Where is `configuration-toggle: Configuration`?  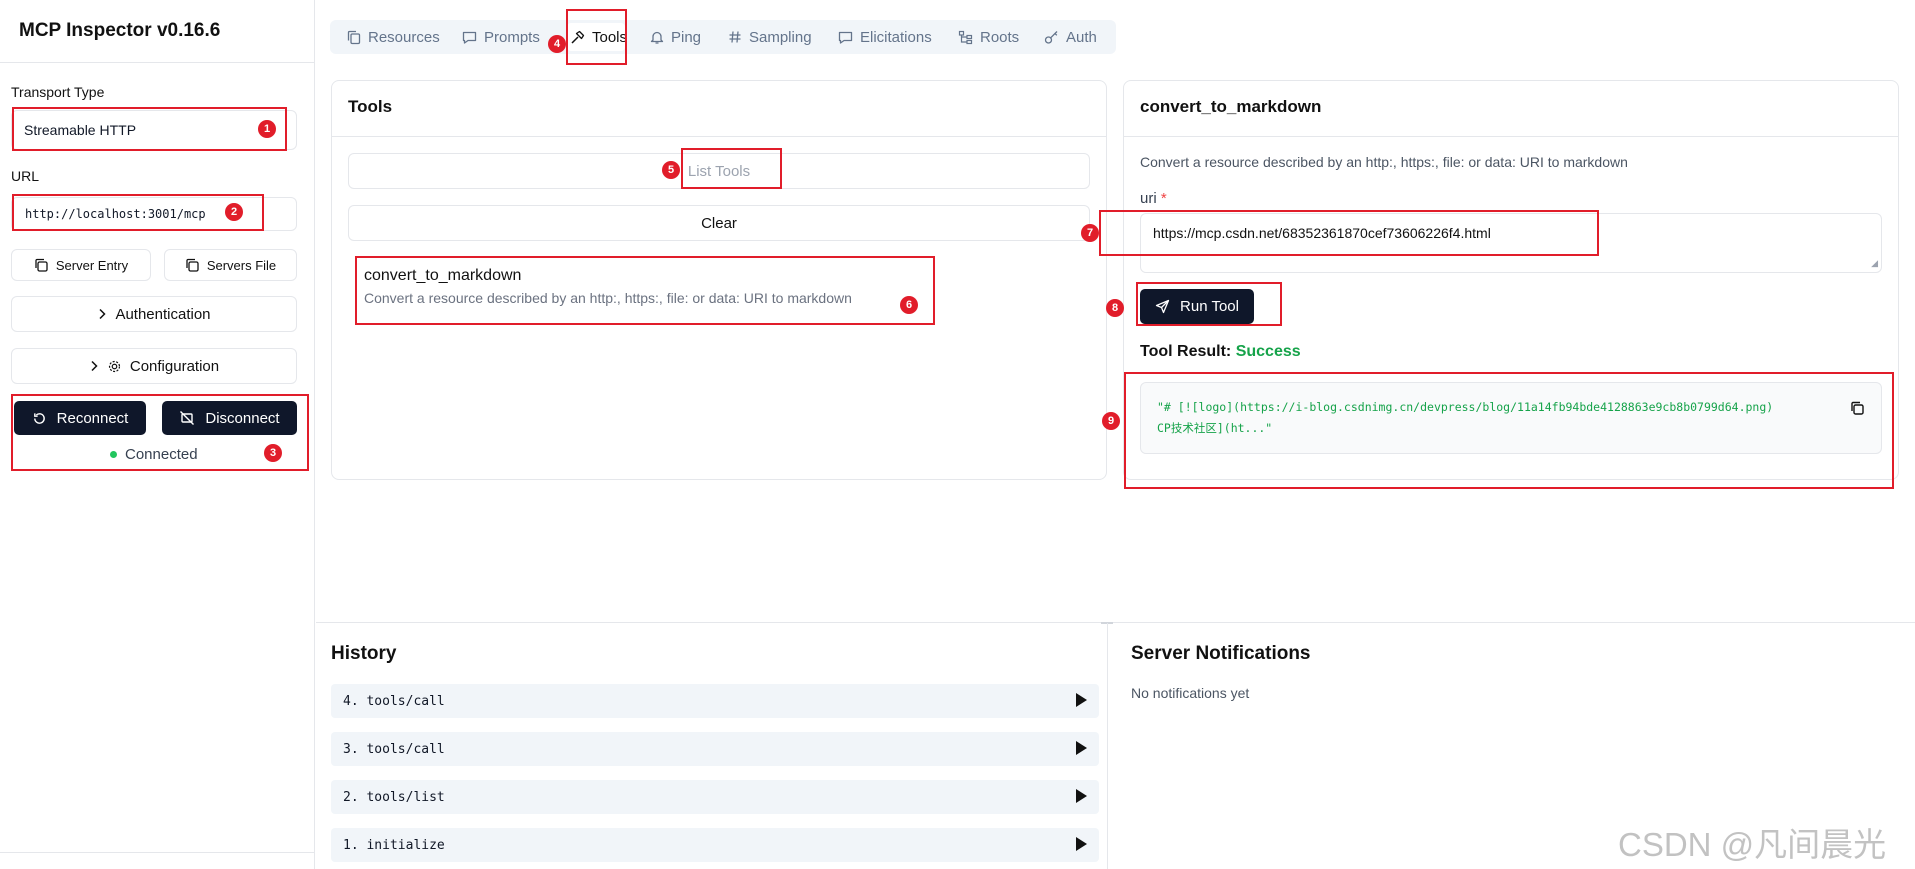
configuration-toggle: Configuration is located at coordinates (154, 366).